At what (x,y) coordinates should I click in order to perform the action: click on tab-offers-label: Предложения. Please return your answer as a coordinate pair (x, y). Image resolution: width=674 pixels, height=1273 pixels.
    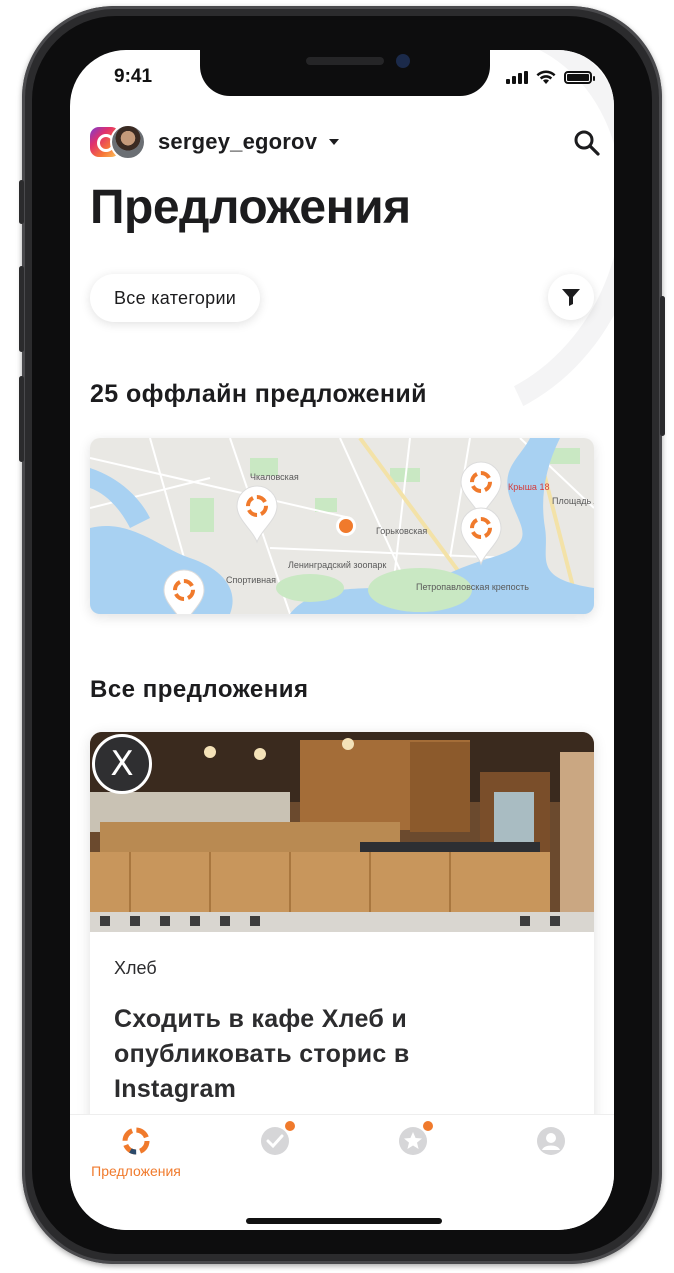
    Looking at the image, I should click on (136, 1171).